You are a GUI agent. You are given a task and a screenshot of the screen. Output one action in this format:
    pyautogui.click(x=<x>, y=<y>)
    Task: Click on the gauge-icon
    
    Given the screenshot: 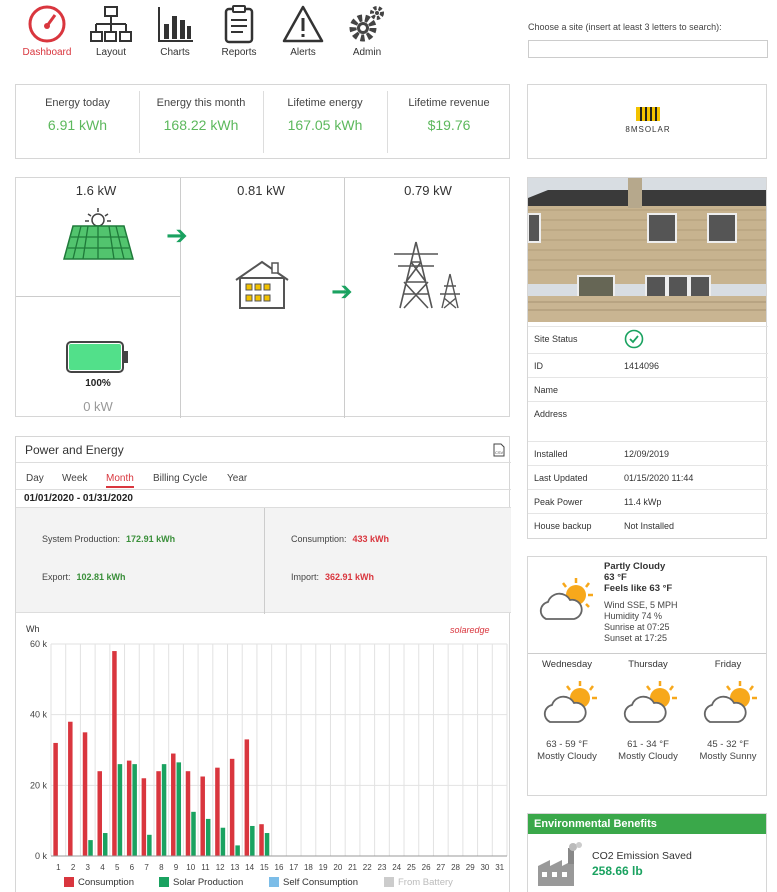 What is the action you would take?
    pyautogui.click(x=47, y=24)
    